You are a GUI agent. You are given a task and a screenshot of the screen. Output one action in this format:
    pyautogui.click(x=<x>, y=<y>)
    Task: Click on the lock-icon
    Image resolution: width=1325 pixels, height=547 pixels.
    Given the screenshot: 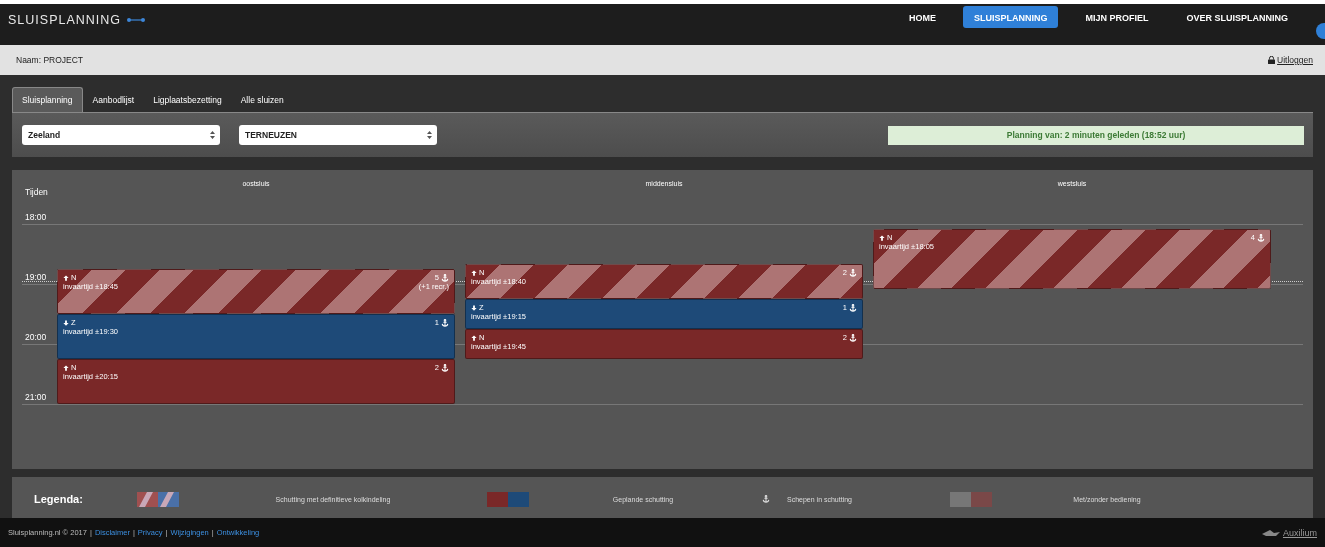 What is the action you would take?
    pyautogui.click(x=1272, y=60)
    